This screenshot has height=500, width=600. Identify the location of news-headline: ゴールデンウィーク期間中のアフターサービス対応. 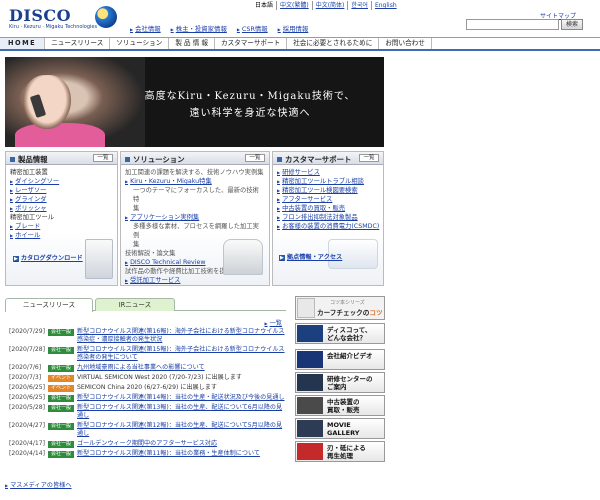
(181, 444).